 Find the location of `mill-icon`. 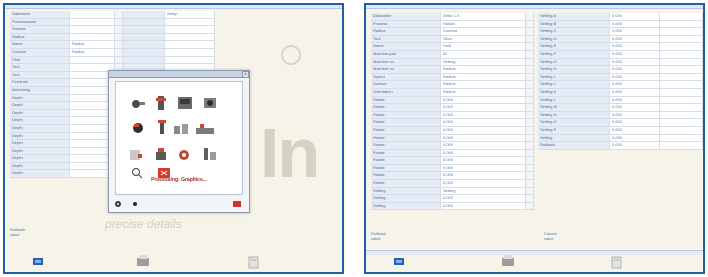

mill-icon is located at coordinates (181, 129).